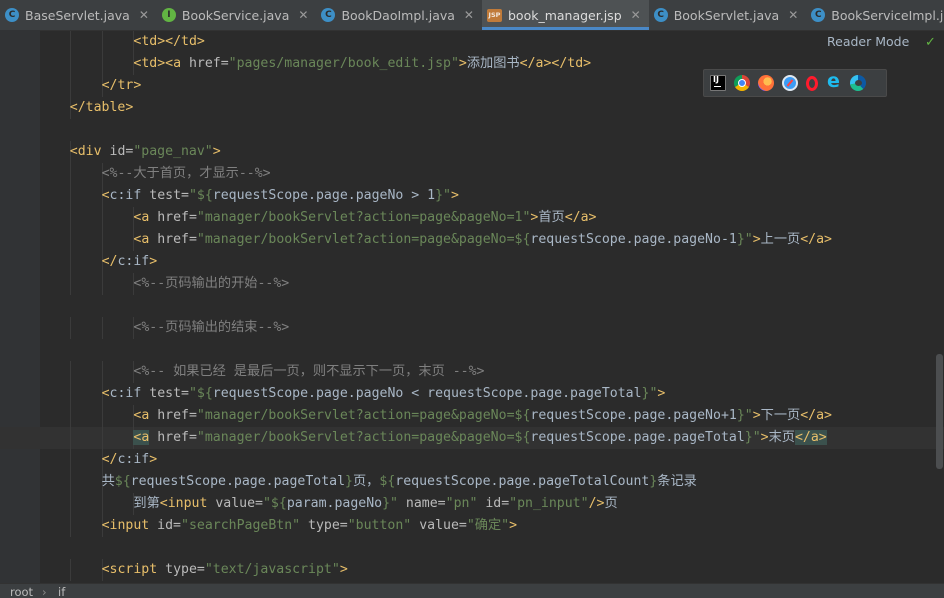 This screenshot has width=944, height=598. Describe the element at coordinates (145, 152) in the screenshot. I see `code-text: <div id="page_nav">` at that location.